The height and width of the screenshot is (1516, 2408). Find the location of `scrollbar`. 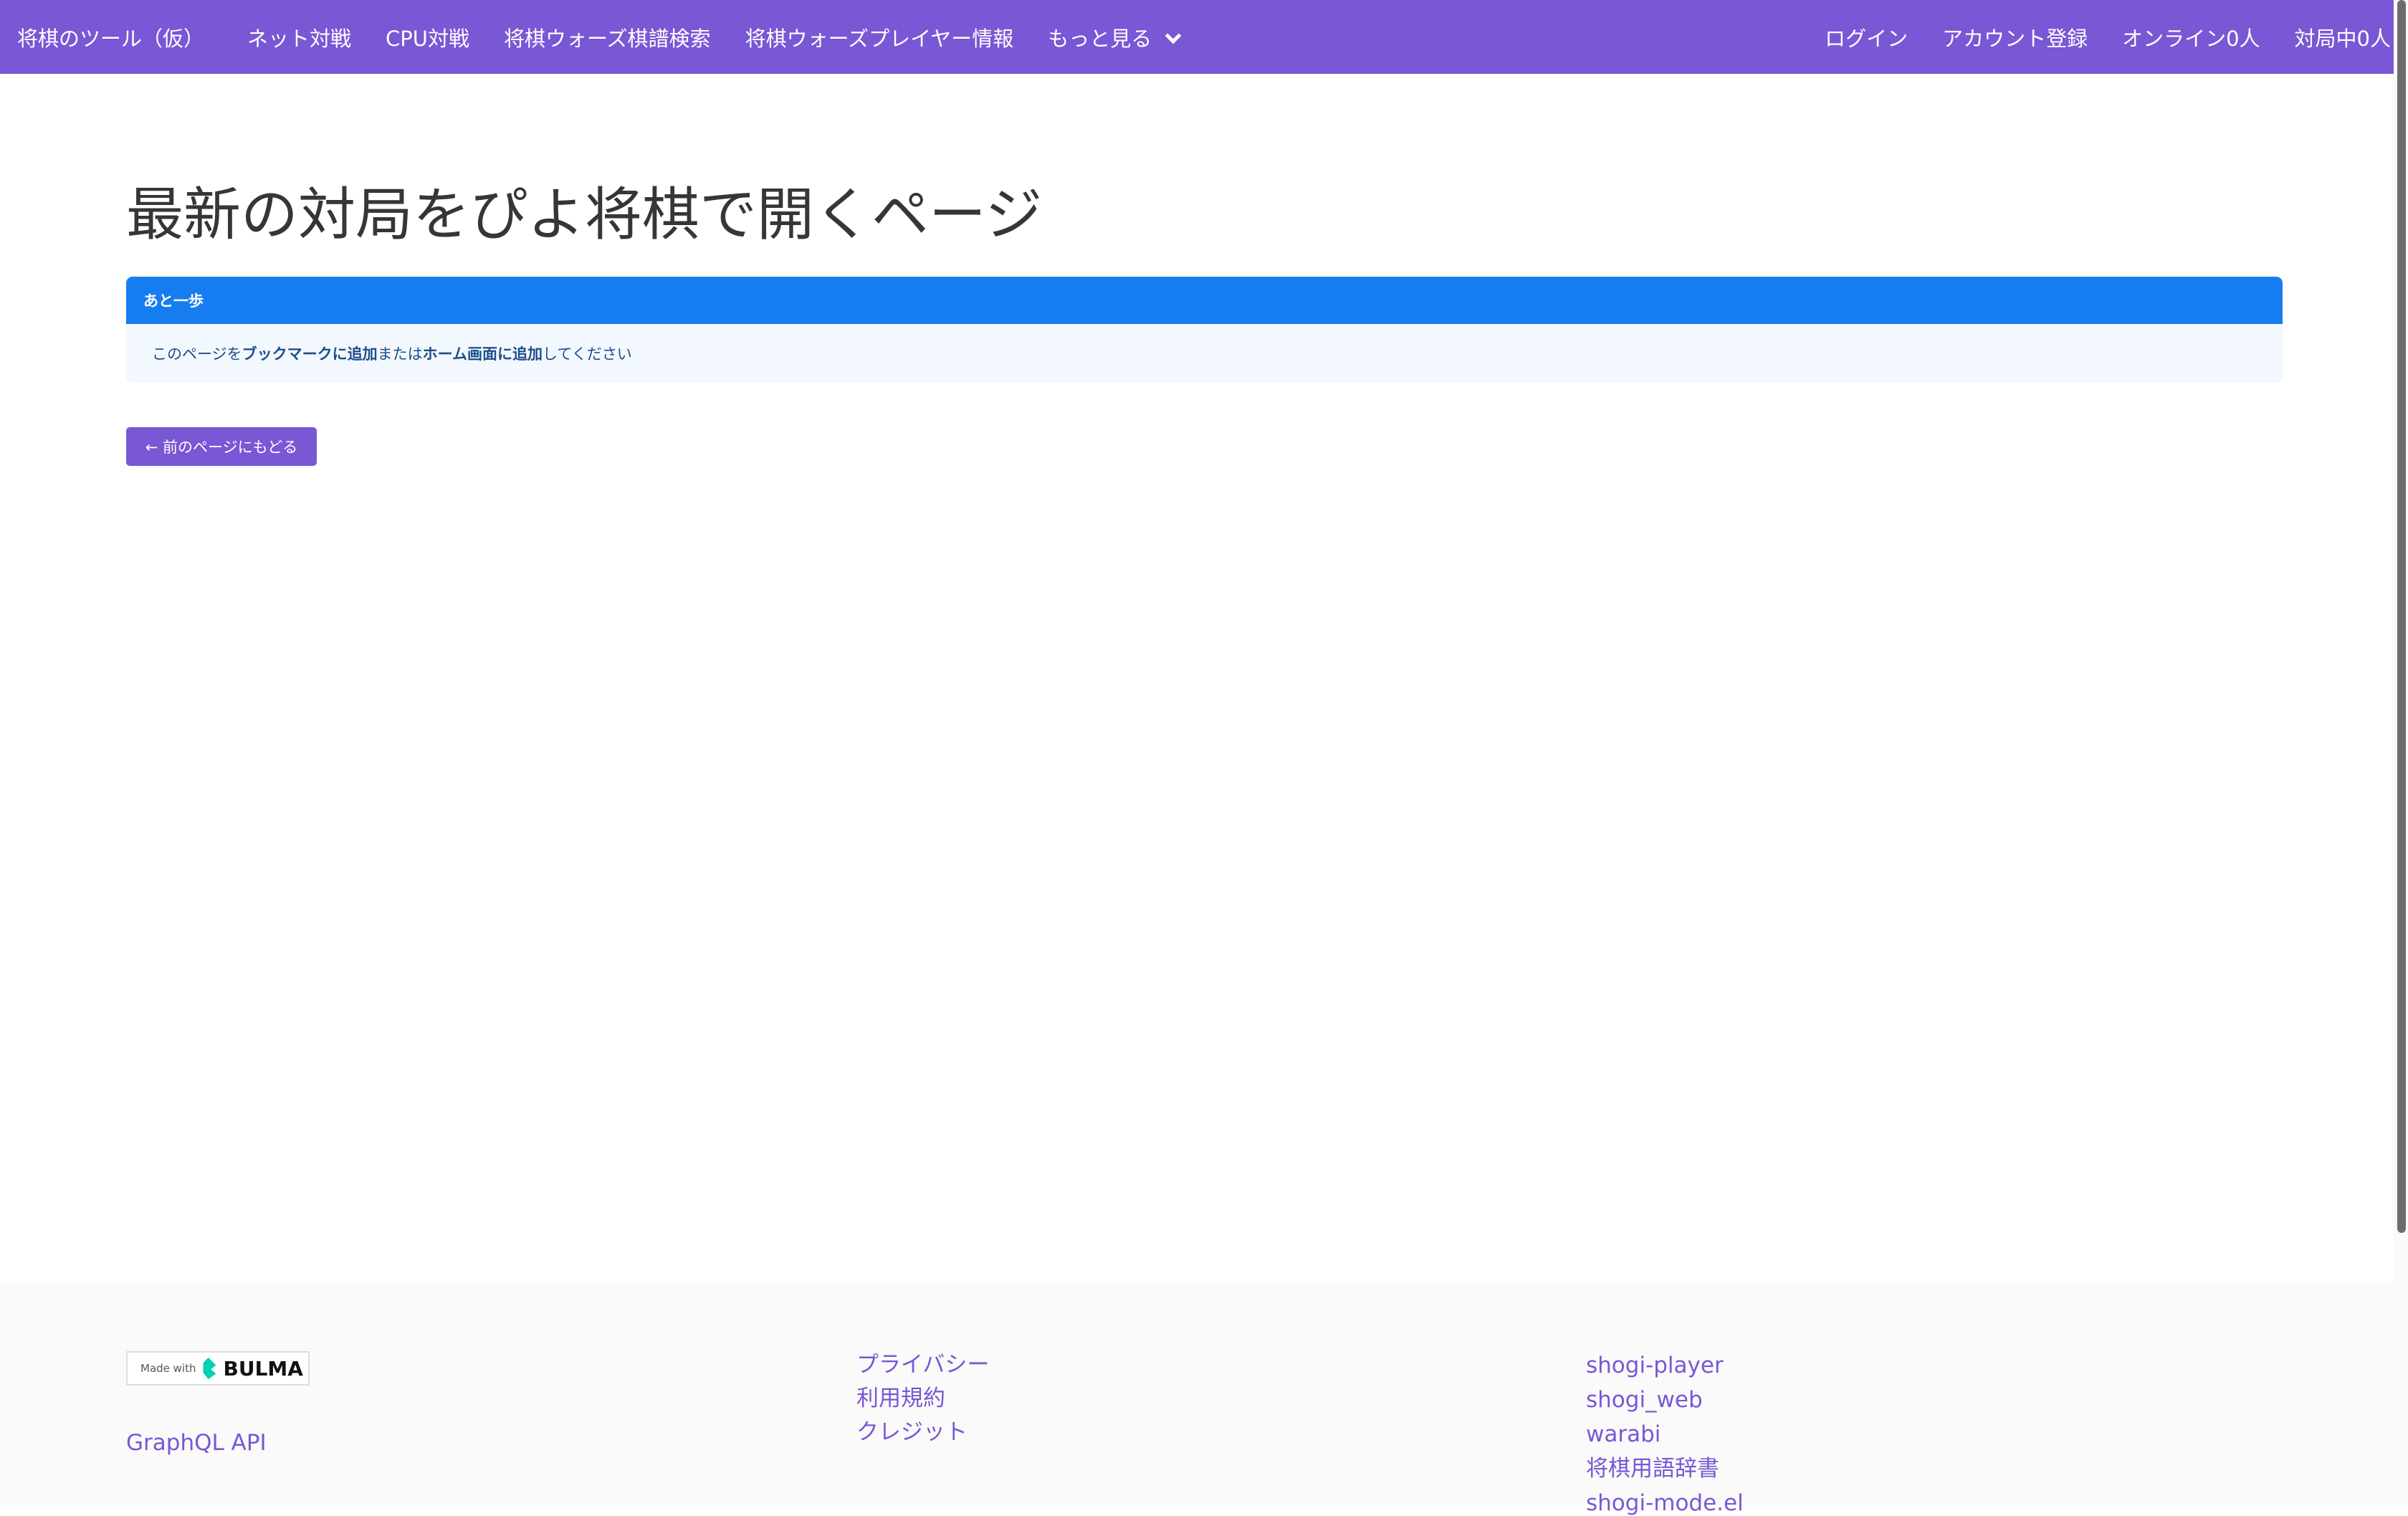

scrollbar is located at coordinates (2401, 752).